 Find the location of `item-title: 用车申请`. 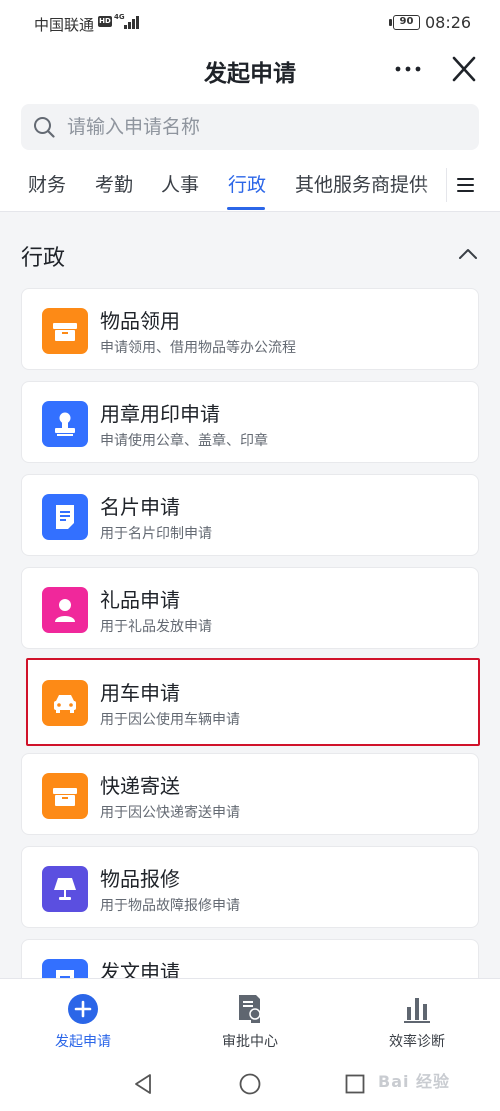

item-title: 用车申请 is located at coordinates (140, 693).